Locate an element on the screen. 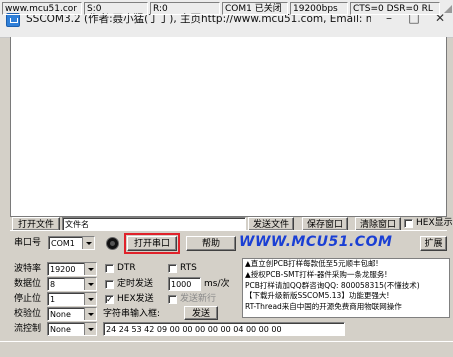 The width and height of the screenshot is (453, 357). port-value: COM1 is located at coordinates (63, 243).